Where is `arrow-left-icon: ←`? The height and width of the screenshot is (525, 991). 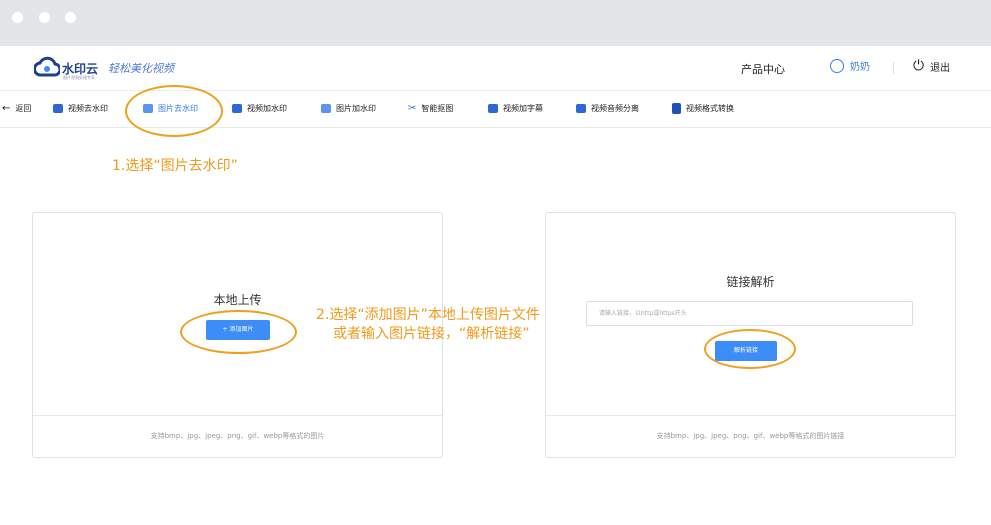
arrow-left-icon: ← is located at coordinates (6, 108).